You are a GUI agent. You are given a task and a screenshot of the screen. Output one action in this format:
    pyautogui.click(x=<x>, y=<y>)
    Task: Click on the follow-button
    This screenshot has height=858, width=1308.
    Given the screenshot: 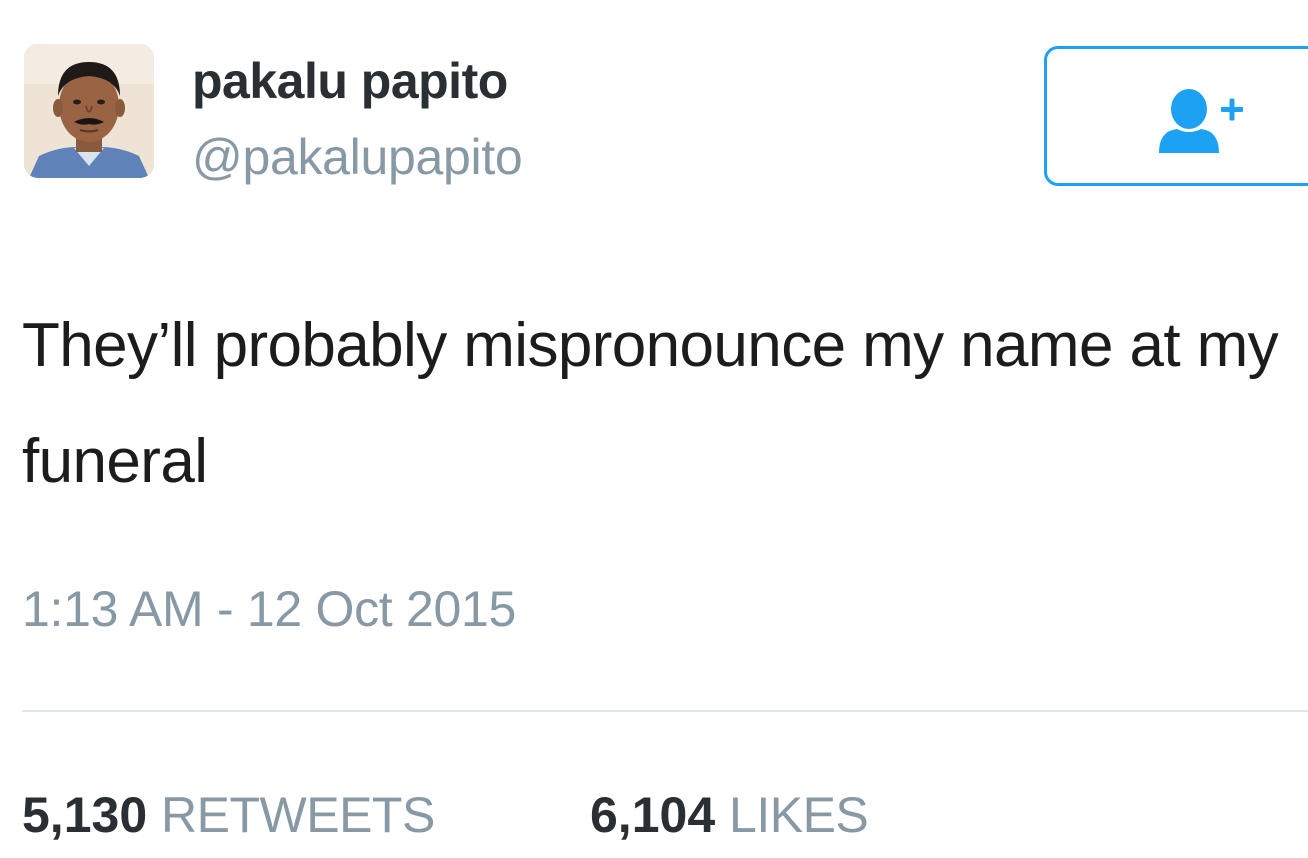 What is the action you would take?
    pyautogui.click(x=1176, y=116)
    